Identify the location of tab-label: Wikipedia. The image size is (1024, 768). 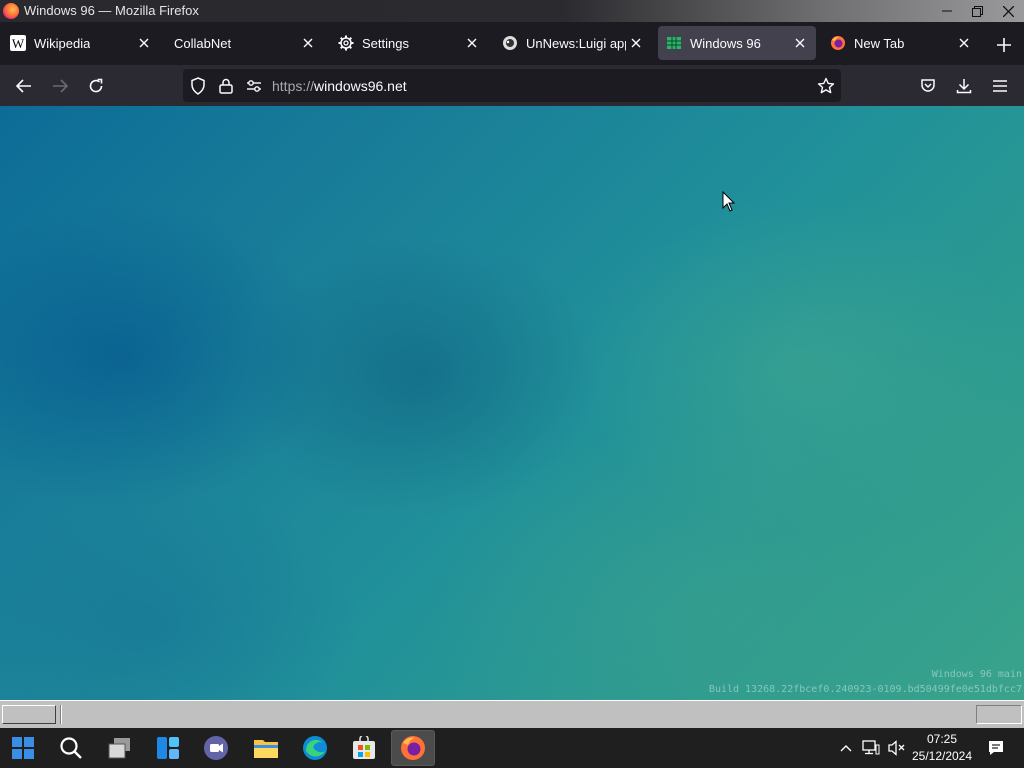
(62, 43).